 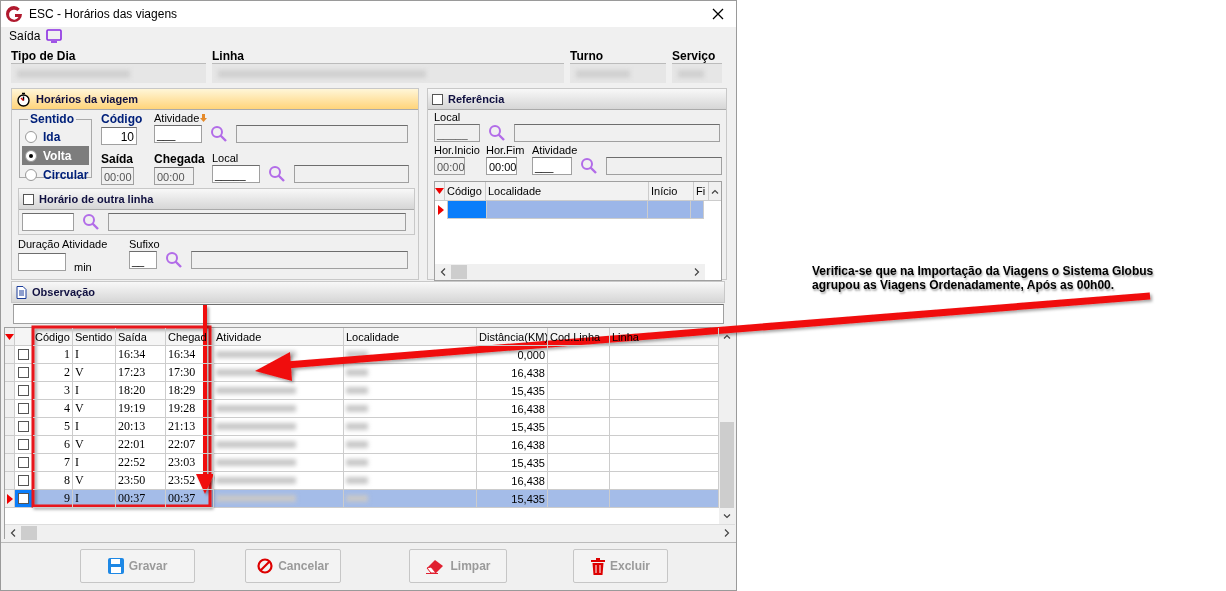 I want to click on eraser-icon, so click(x=435, y=566).